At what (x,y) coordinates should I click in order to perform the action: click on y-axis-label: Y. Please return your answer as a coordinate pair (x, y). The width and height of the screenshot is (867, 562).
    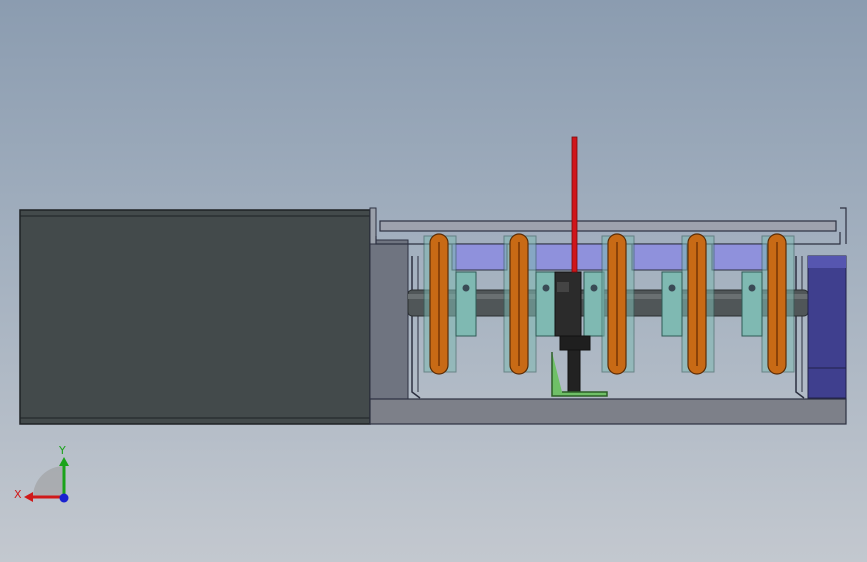
    Looking at the image, I should click on (62, 450).